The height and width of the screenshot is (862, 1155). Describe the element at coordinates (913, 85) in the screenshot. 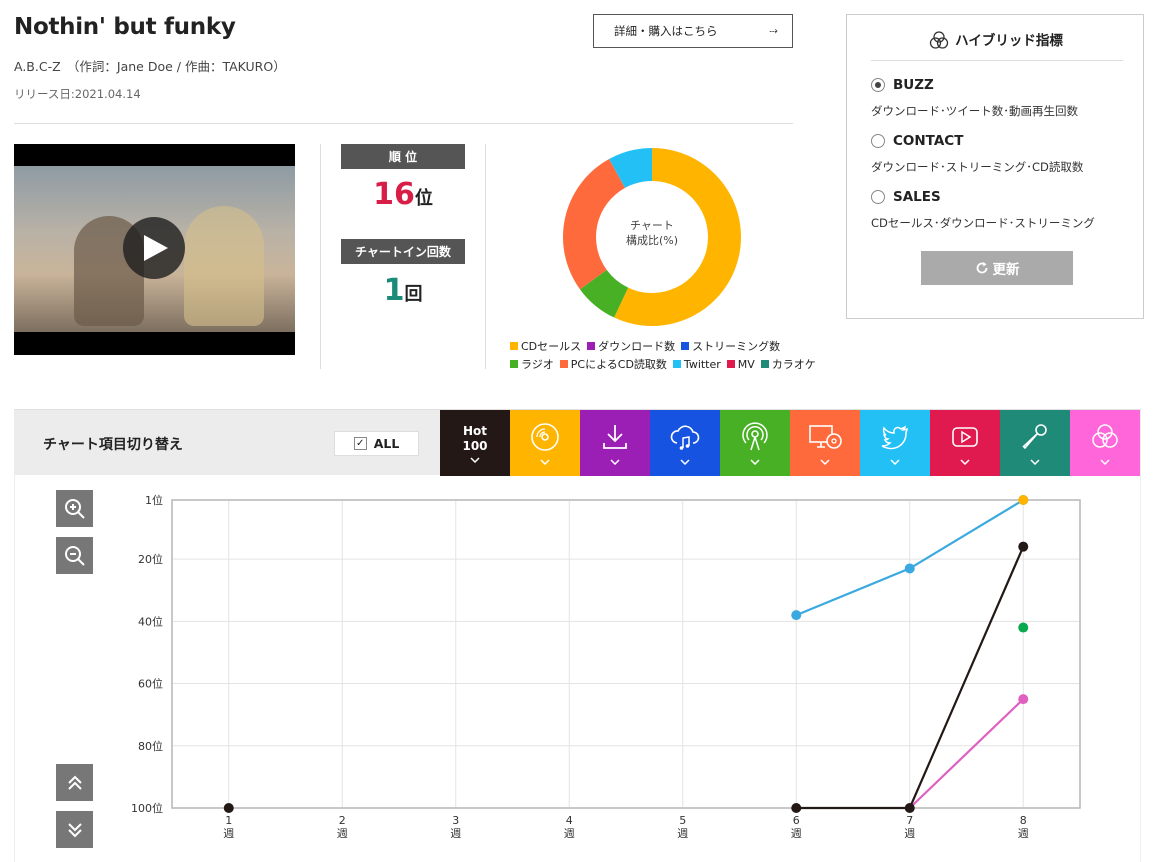

I see `option-buzz-label: BUZZ` at that location.